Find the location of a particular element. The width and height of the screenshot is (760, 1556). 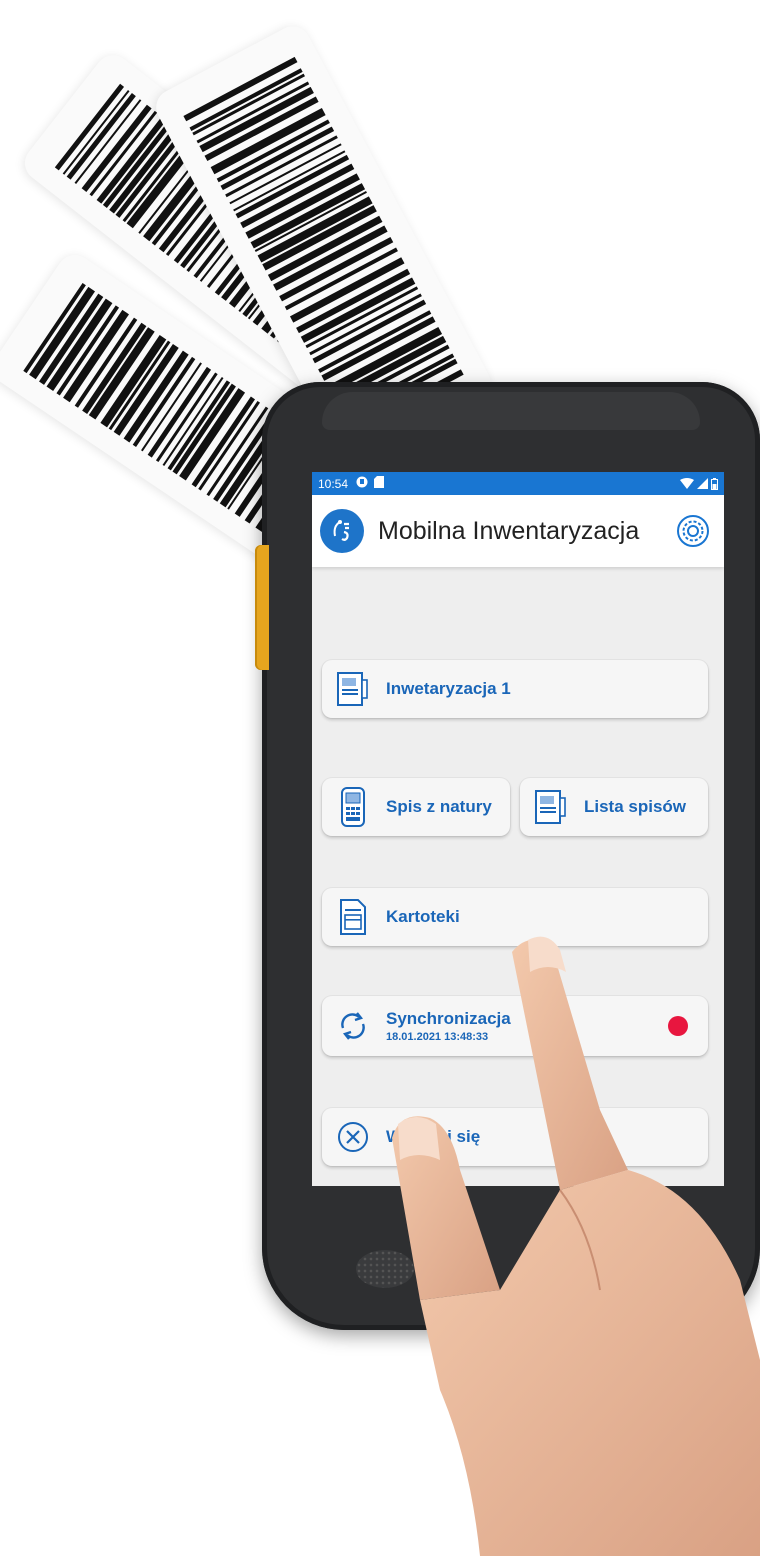

logout-label: Wyloguj się is located at coordinates (433, 1136).